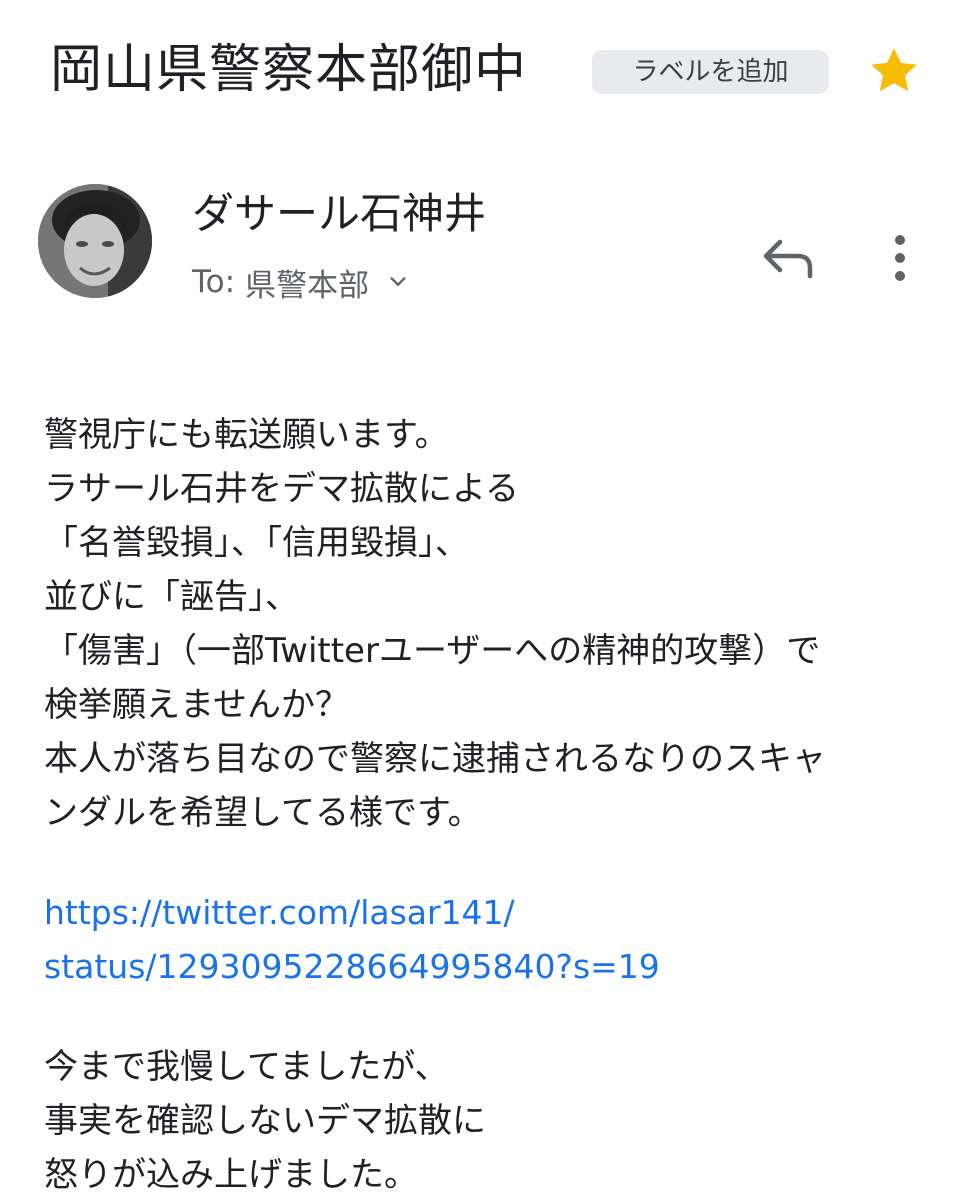  What do you see at coordinates (281, 489) in the screenshot?
I see `body-line: ラサール石井をデマ拡散による` at bounding box center [281, 489].